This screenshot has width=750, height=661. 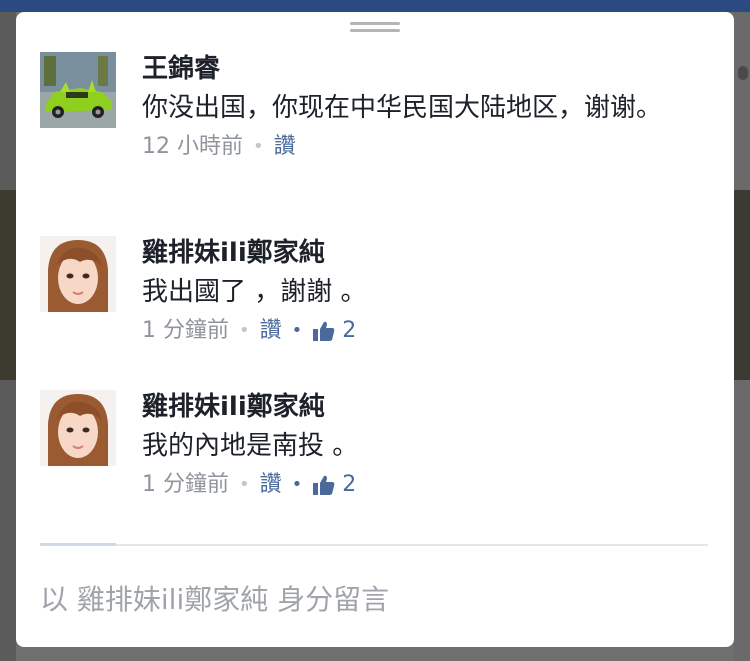 What do you see at coordinates (742, 285) in the screenshot?
I see `background-photo-right` at bounding box center [742, 285].